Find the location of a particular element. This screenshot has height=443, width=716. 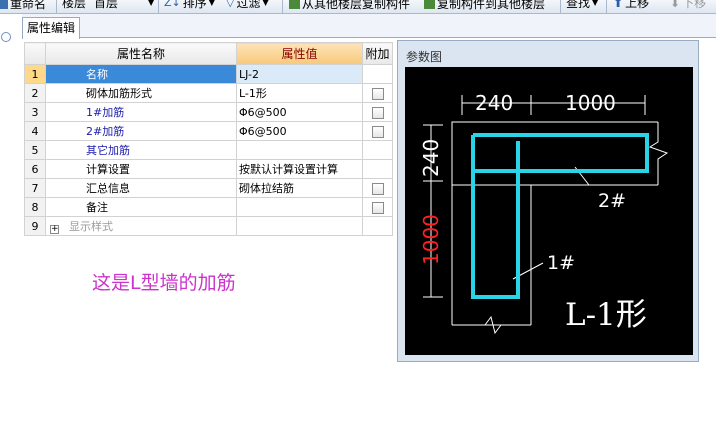

rename-icon is located at coordinates (4, 4).